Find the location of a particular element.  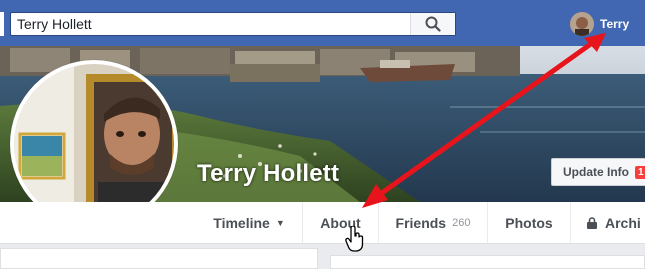

user-name: Terry is located at coordinates (615, 24).